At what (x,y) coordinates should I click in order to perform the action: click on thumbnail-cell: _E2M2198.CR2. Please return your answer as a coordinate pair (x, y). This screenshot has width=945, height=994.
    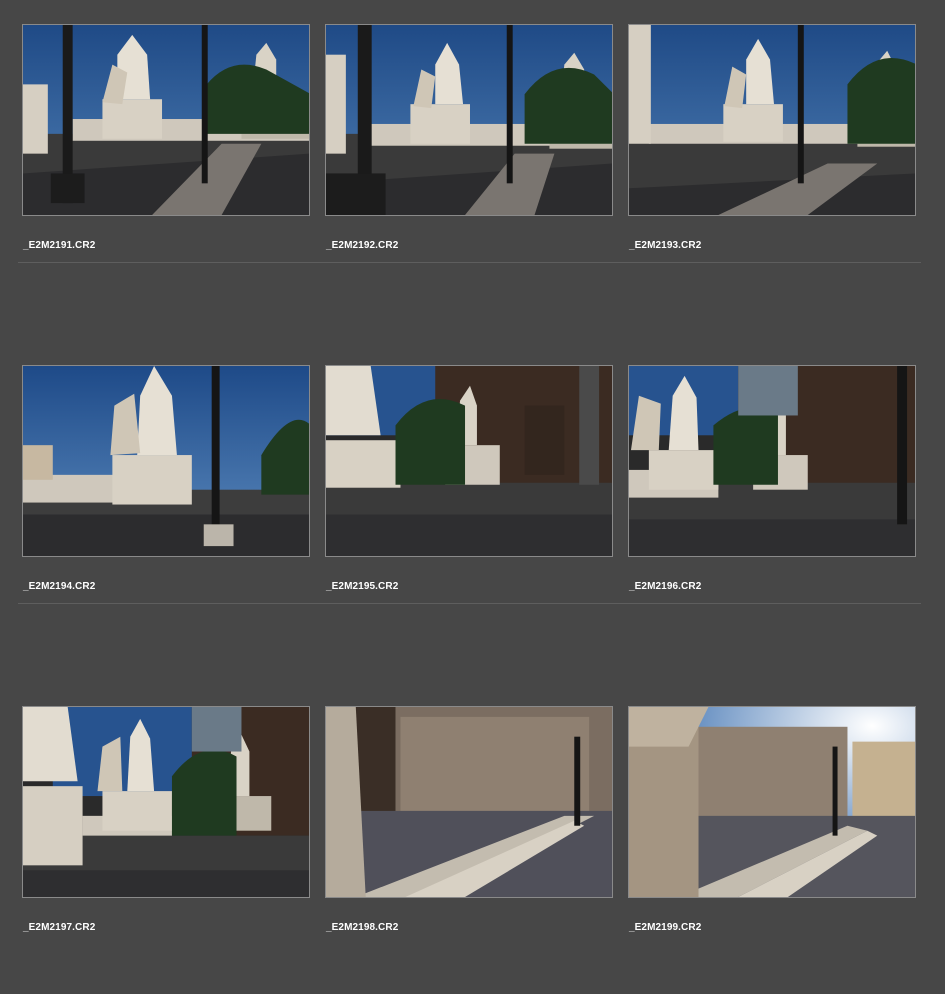
    Looking at the image, I should click on (475, 826).